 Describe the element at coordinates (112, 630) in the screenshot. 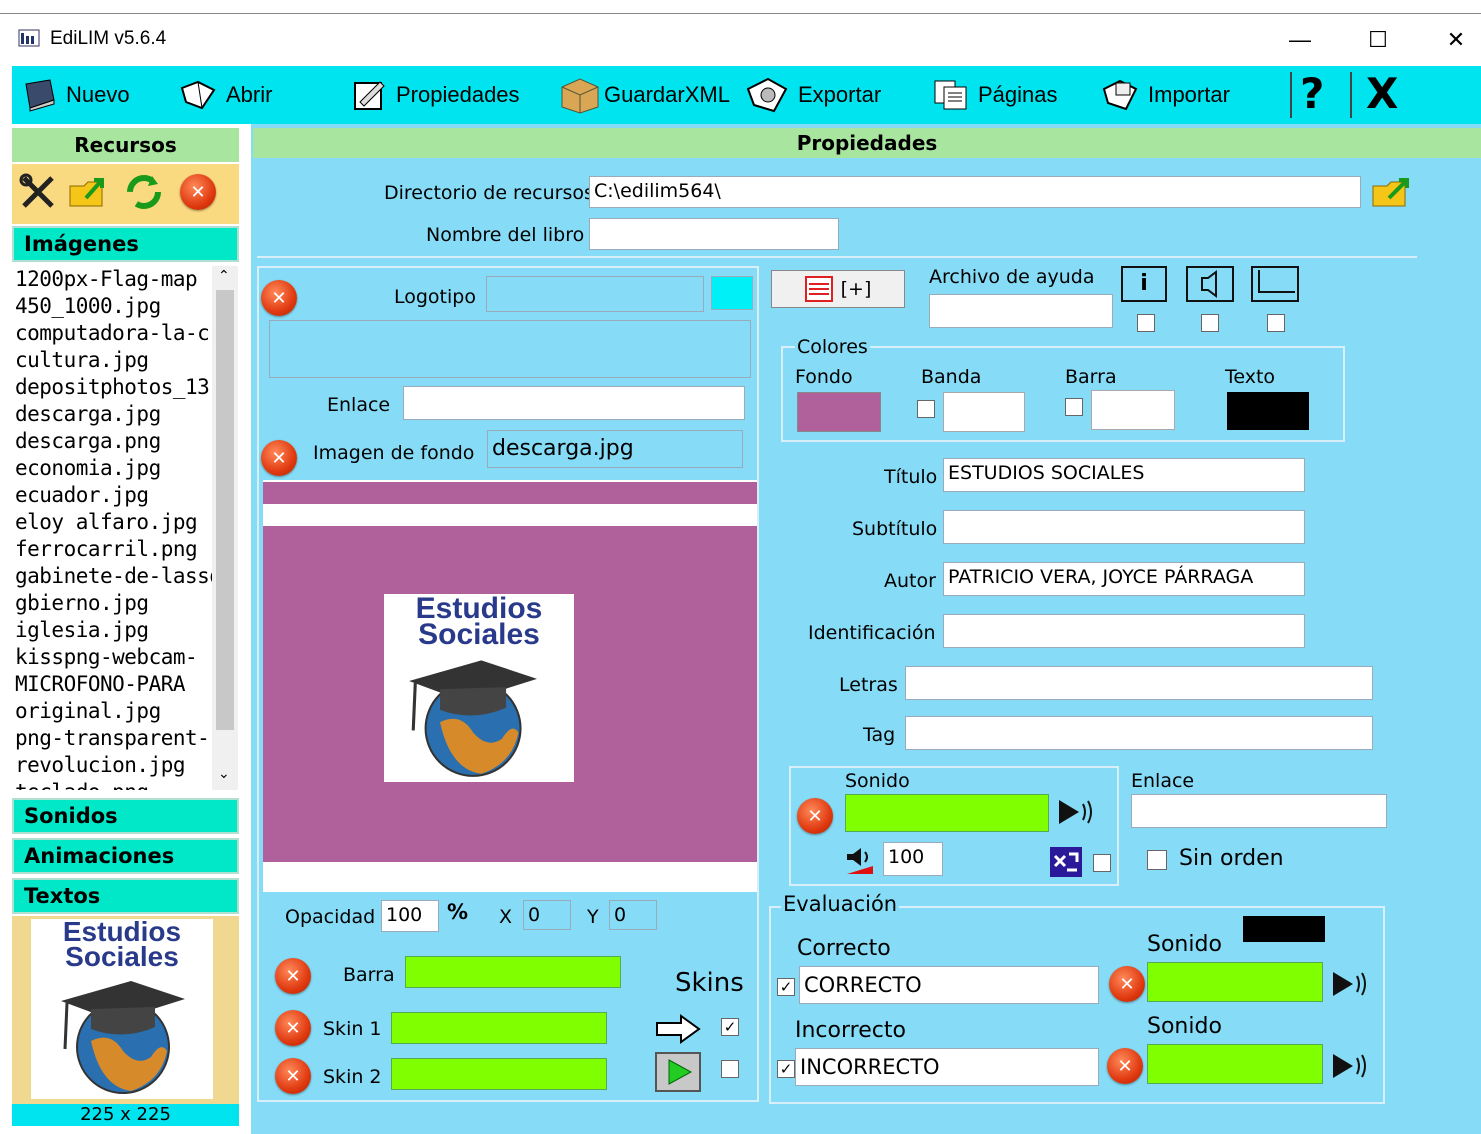

I see `file-list-item: iglesia.jpg` at that location.